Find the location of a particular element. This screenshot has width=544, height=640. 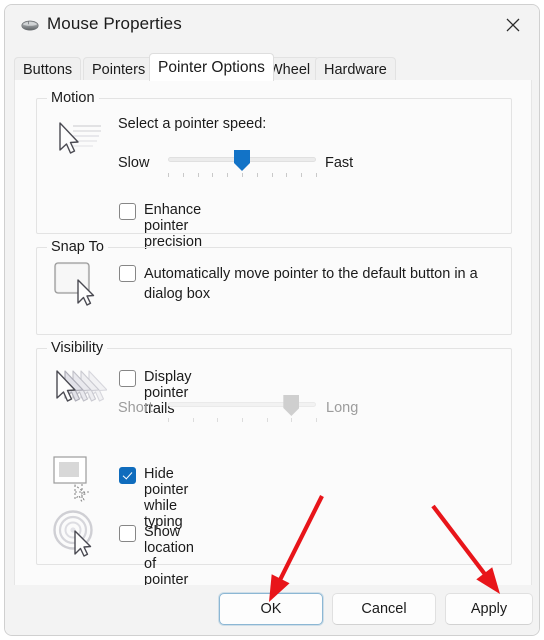

pointer-speed-ticks is located at coordinates (242, 176).